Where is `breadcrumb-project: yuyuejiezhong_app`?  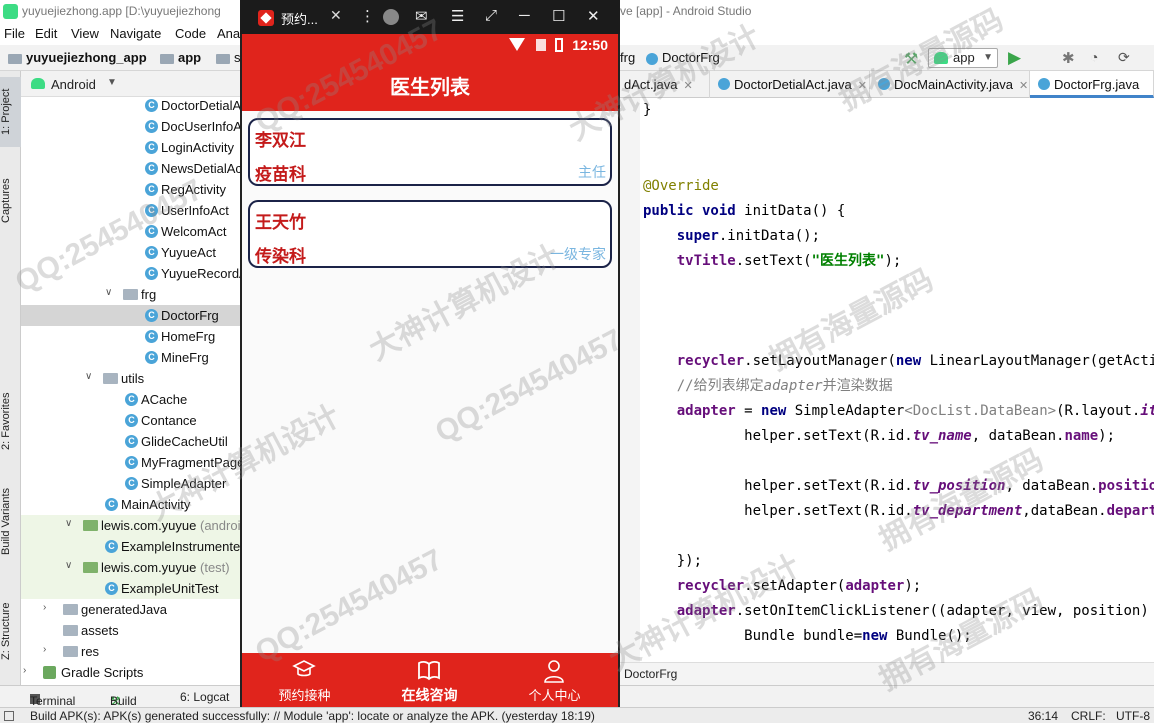
breadcrumb-project: yuyuejiezhong_app is located at coordinates (77, 57).